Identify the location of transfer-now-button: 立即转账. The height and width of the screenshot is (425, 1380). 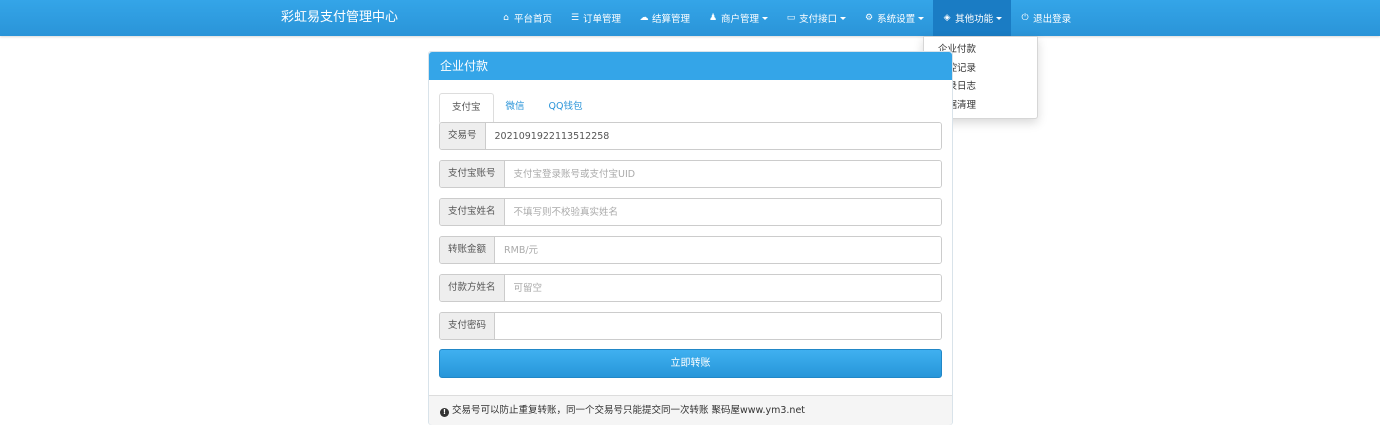
(690, 363).